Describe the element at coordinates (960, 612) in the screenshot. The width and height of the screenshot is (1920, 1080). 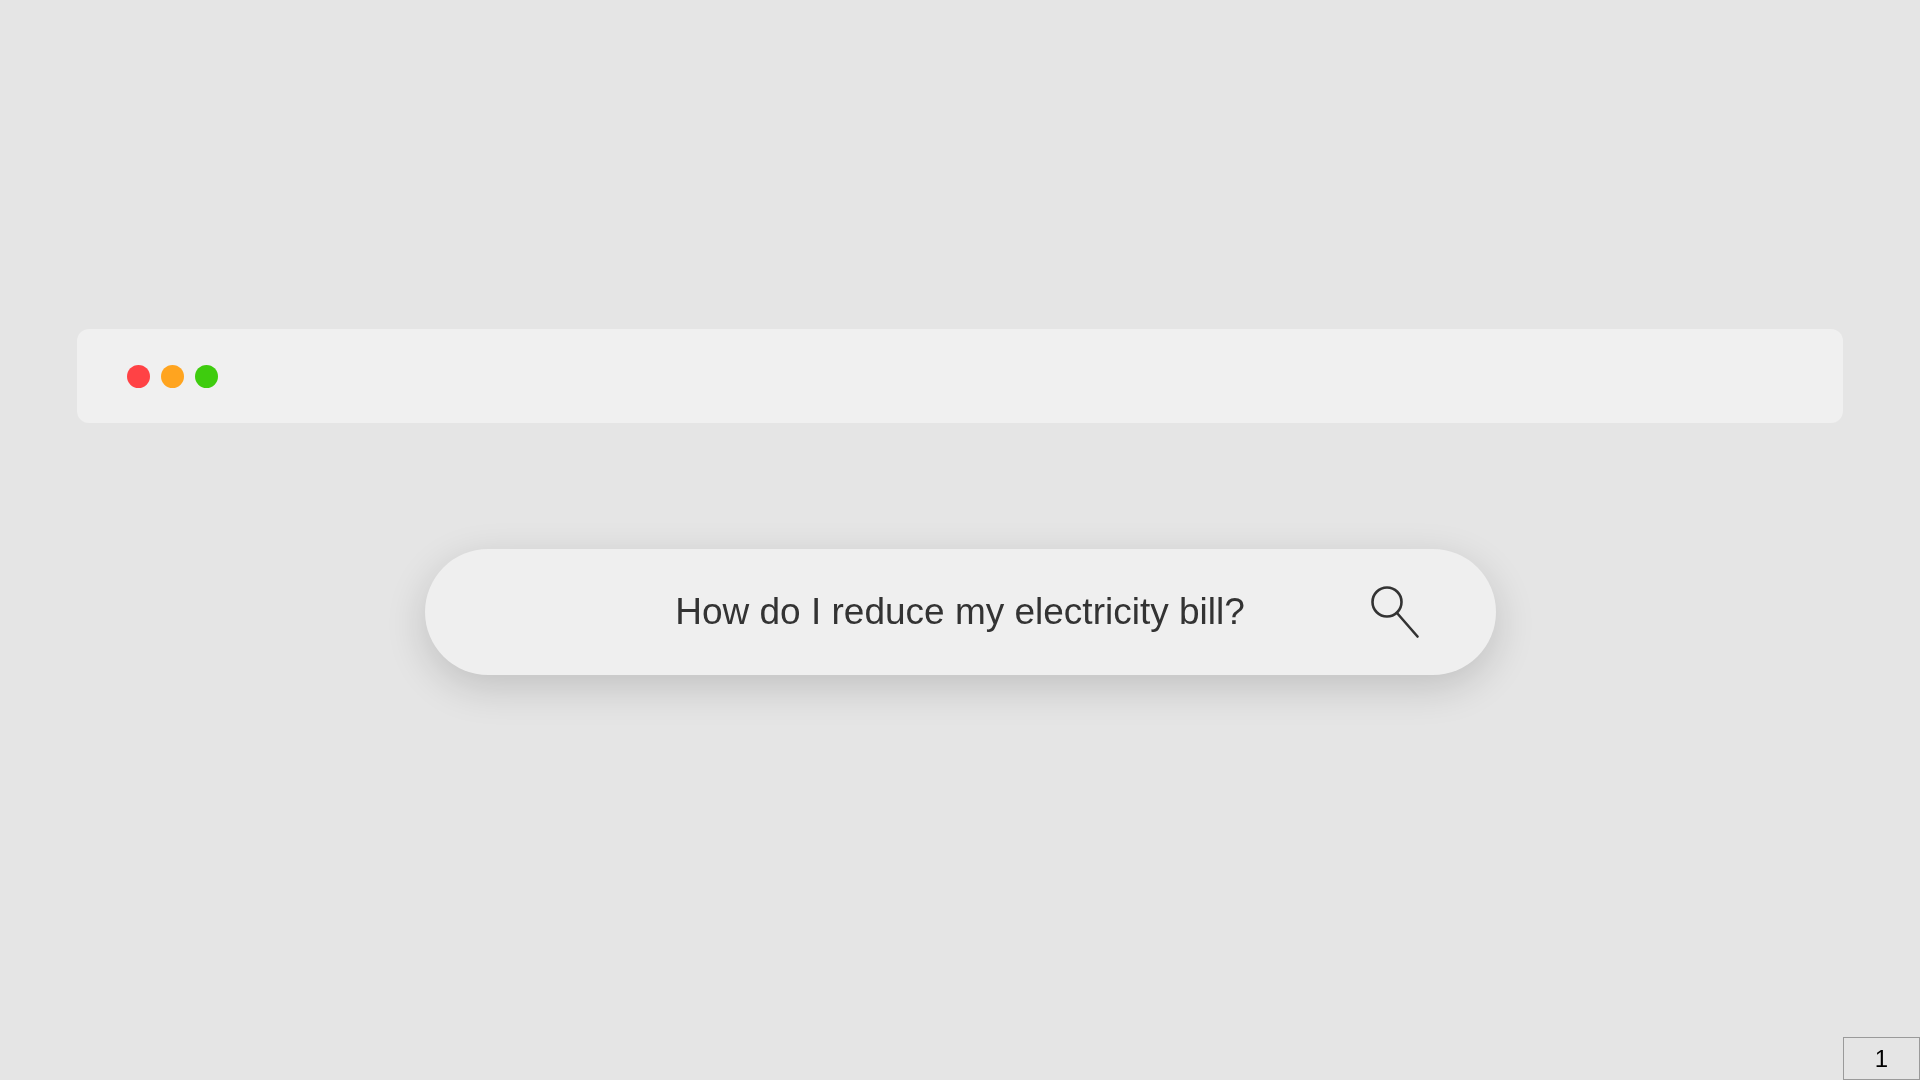
I see `search-field: How do I reduce my electricity bill?` at that location.